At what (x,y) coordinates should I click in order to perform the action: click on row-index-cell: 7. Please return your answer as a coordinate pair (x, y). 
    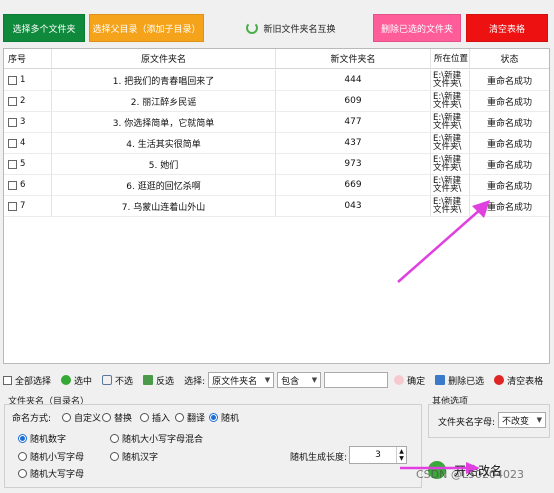
    Looking at the image, I should click on (28, 206).